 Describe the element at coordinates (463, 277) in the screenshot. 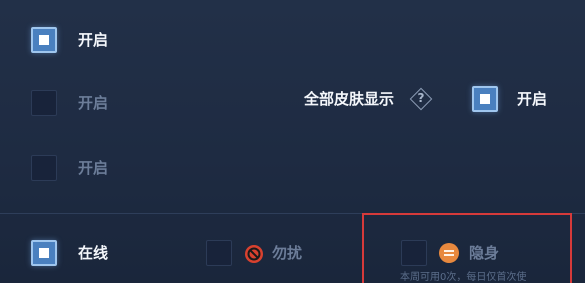

I see `invisible-usage-note: 本周可用0次，每日仅首次使` at that location.